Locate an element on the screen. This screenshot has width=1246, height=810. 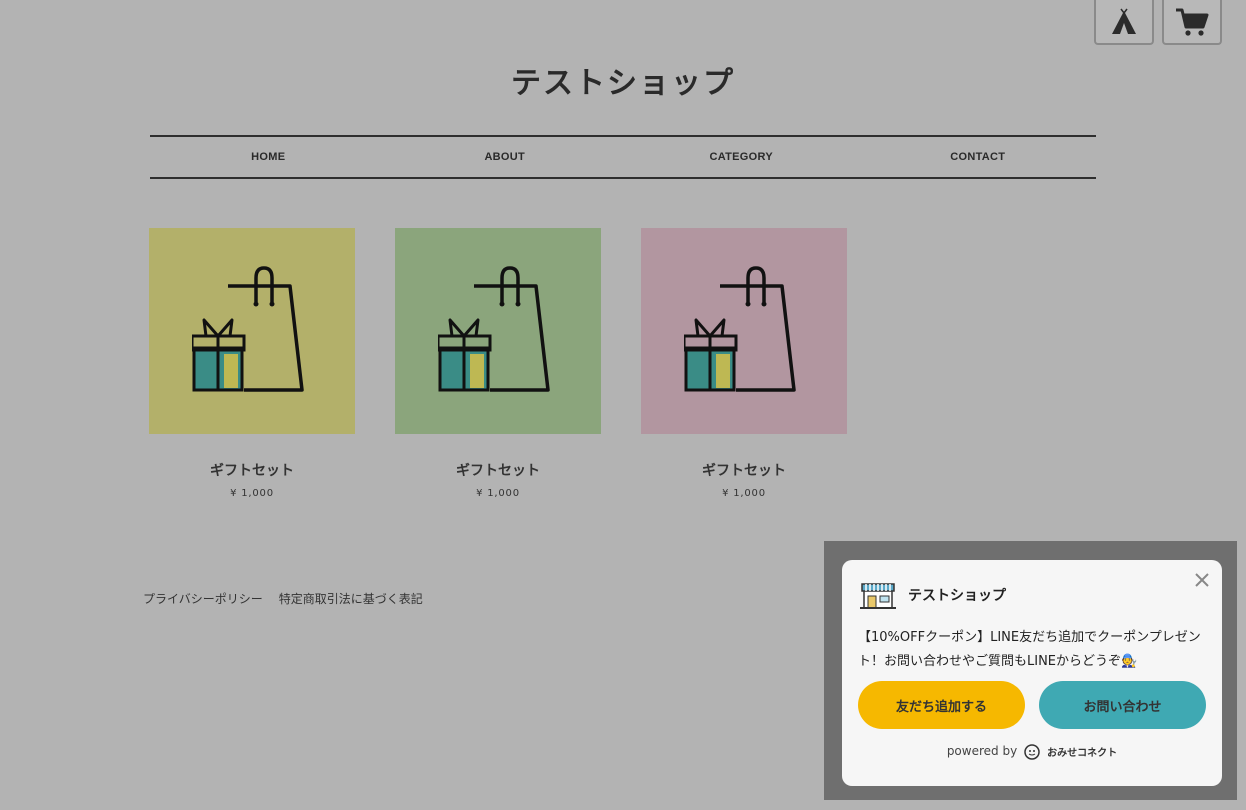
nav-category: CATEGORY is located at coordinates (741, 157).